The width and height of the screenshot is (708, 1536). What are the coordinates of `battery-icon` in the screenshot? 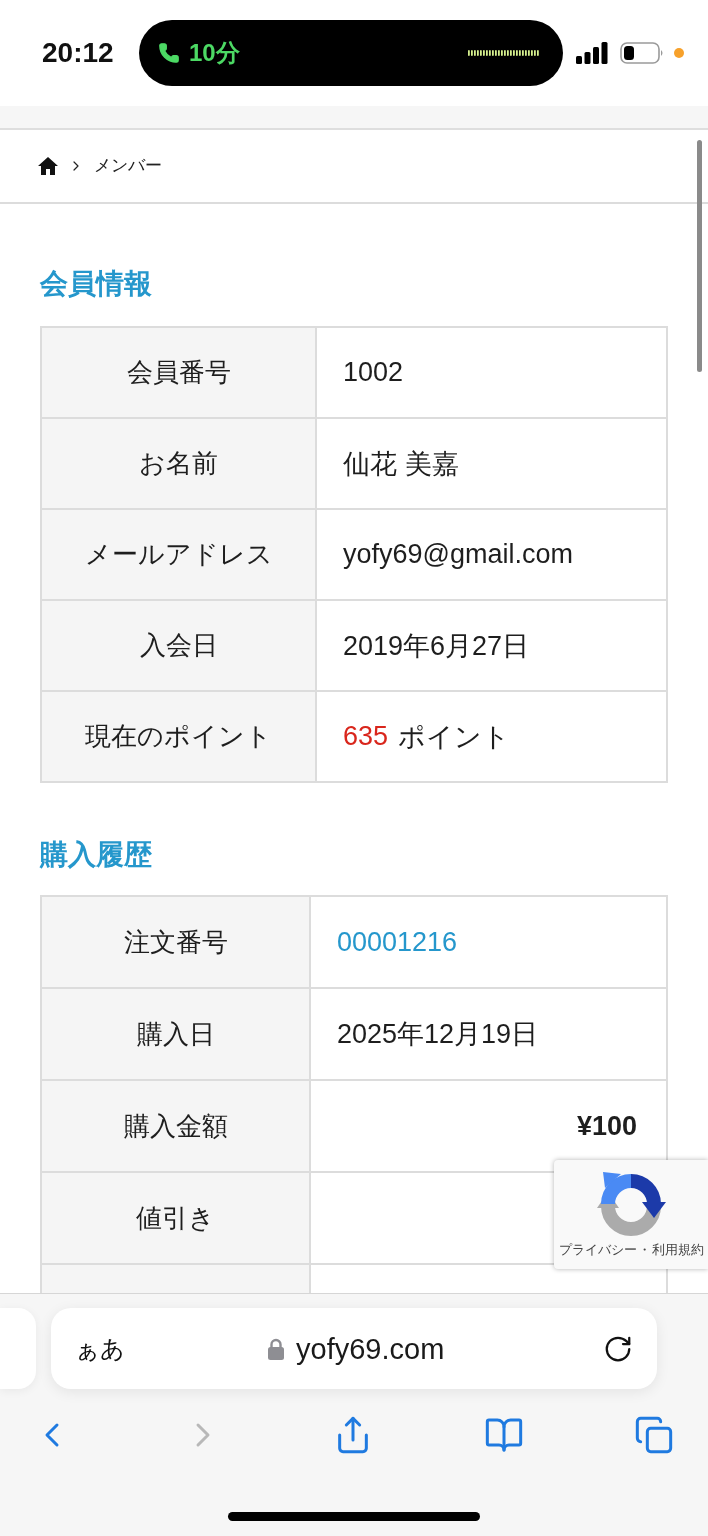 It's located at (642, 53).